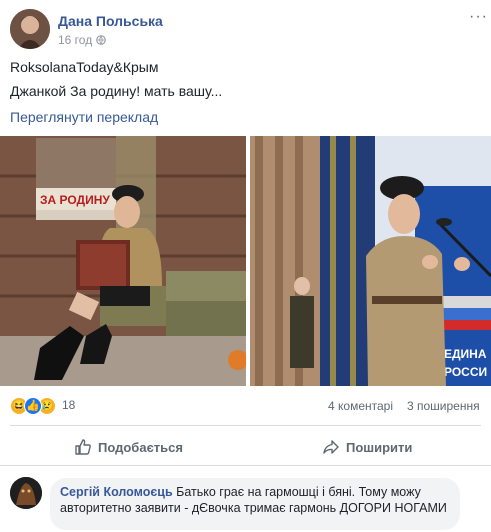 This screenshot has height=532, width=491. Describe the element at coordinates (478, 17) in the screenshot. I see `more-options-icon: ···` at that location.